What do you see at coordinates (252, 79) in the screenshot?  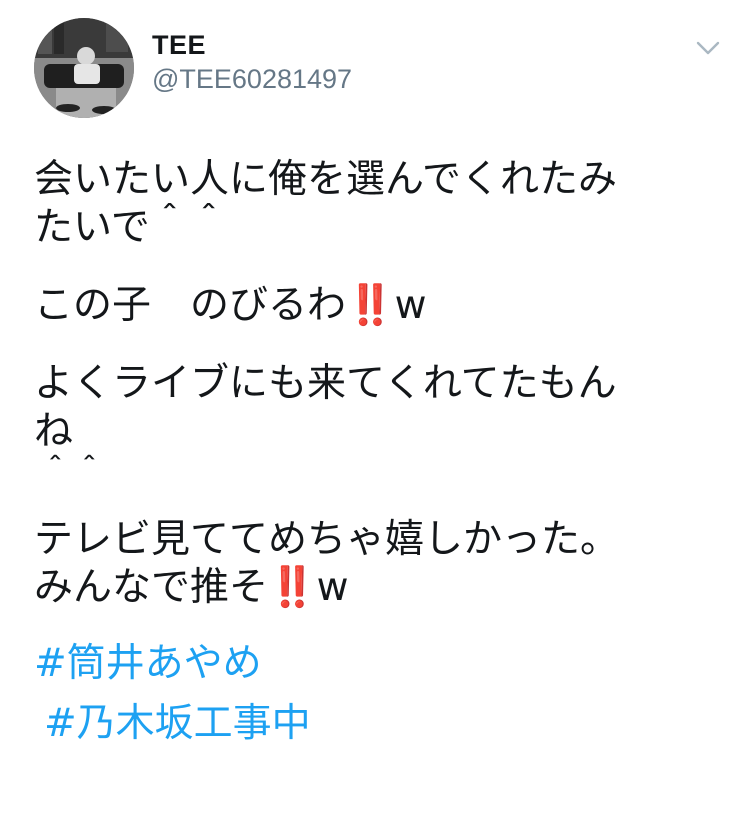 I see `user-handle: @TEE60281497` at bounding box center [252, 79].